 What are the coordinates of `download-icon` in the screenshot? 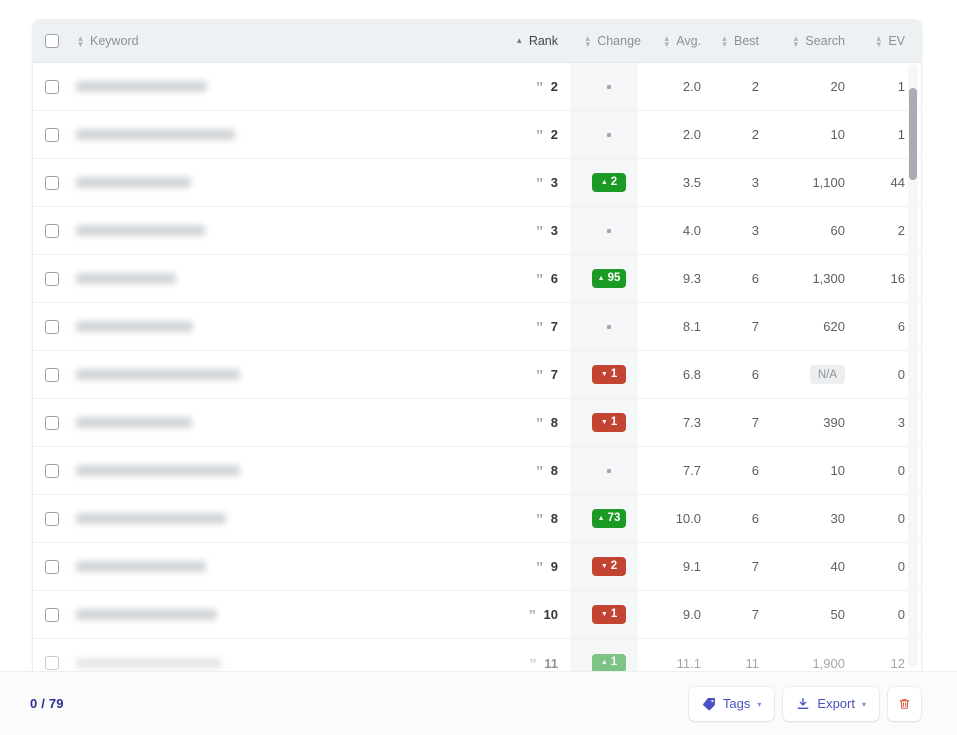 It's located at (803, 704).